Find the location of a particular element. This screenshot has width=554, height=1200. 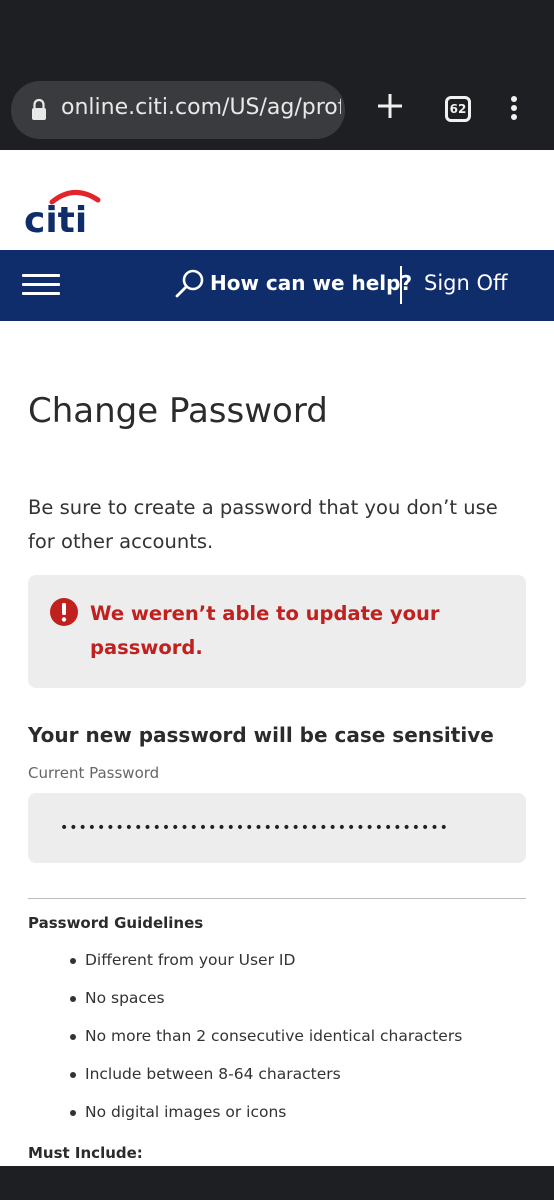

list-item: Different from your User ID is located at coordinates (265, 967).